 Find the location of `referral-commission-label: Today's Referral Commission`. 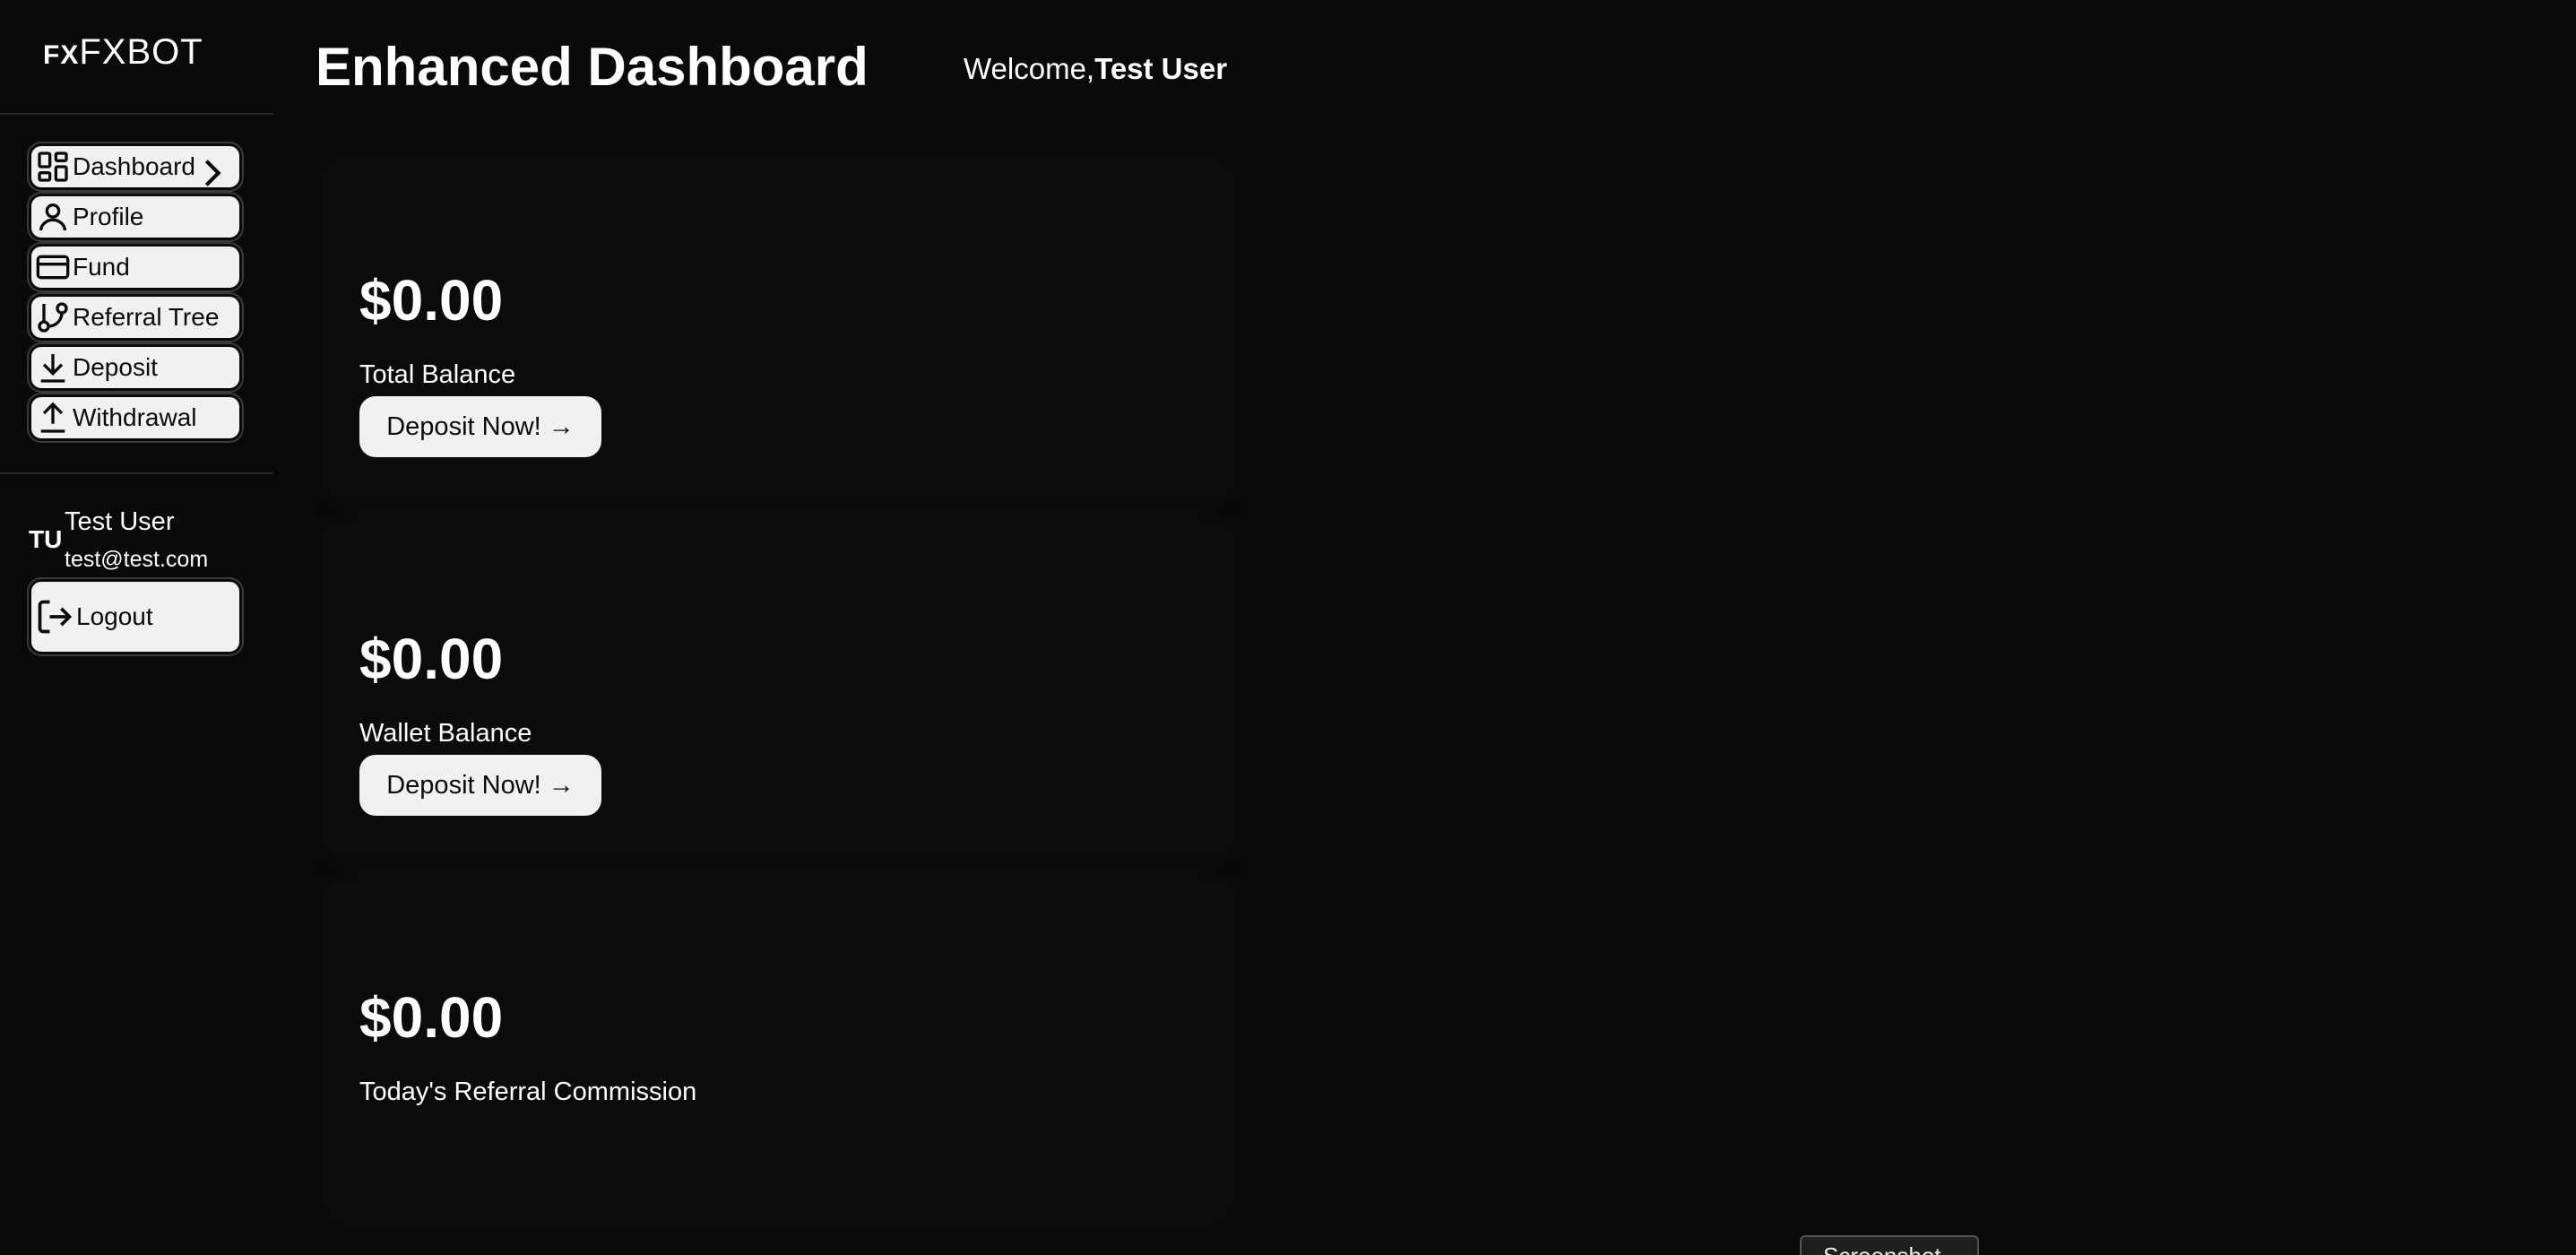

referral-commission-label: Today's Referral Commission is located at coordinates (528, 1092).